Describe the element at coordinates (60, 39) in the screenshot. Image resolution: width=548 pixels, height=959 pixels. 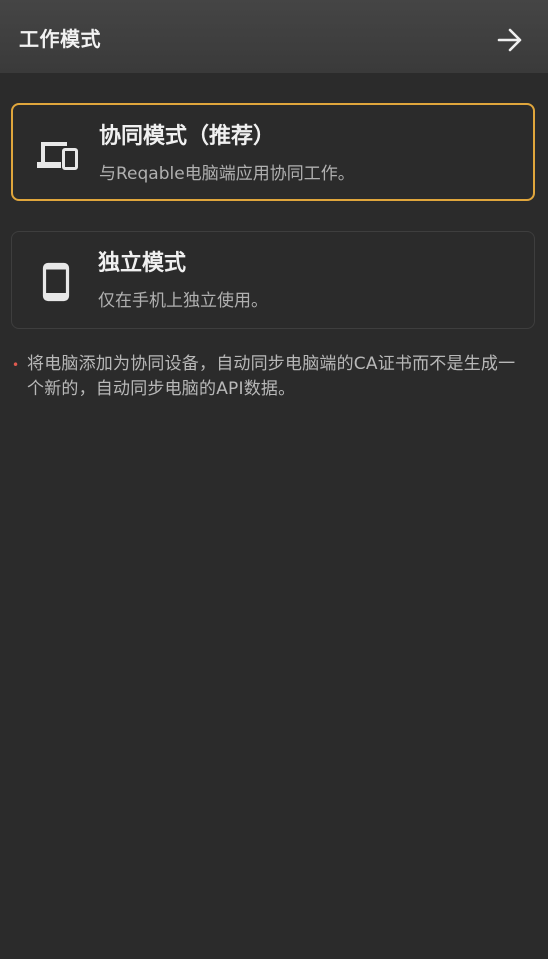
I see `page-title: 工作模式` at that location.